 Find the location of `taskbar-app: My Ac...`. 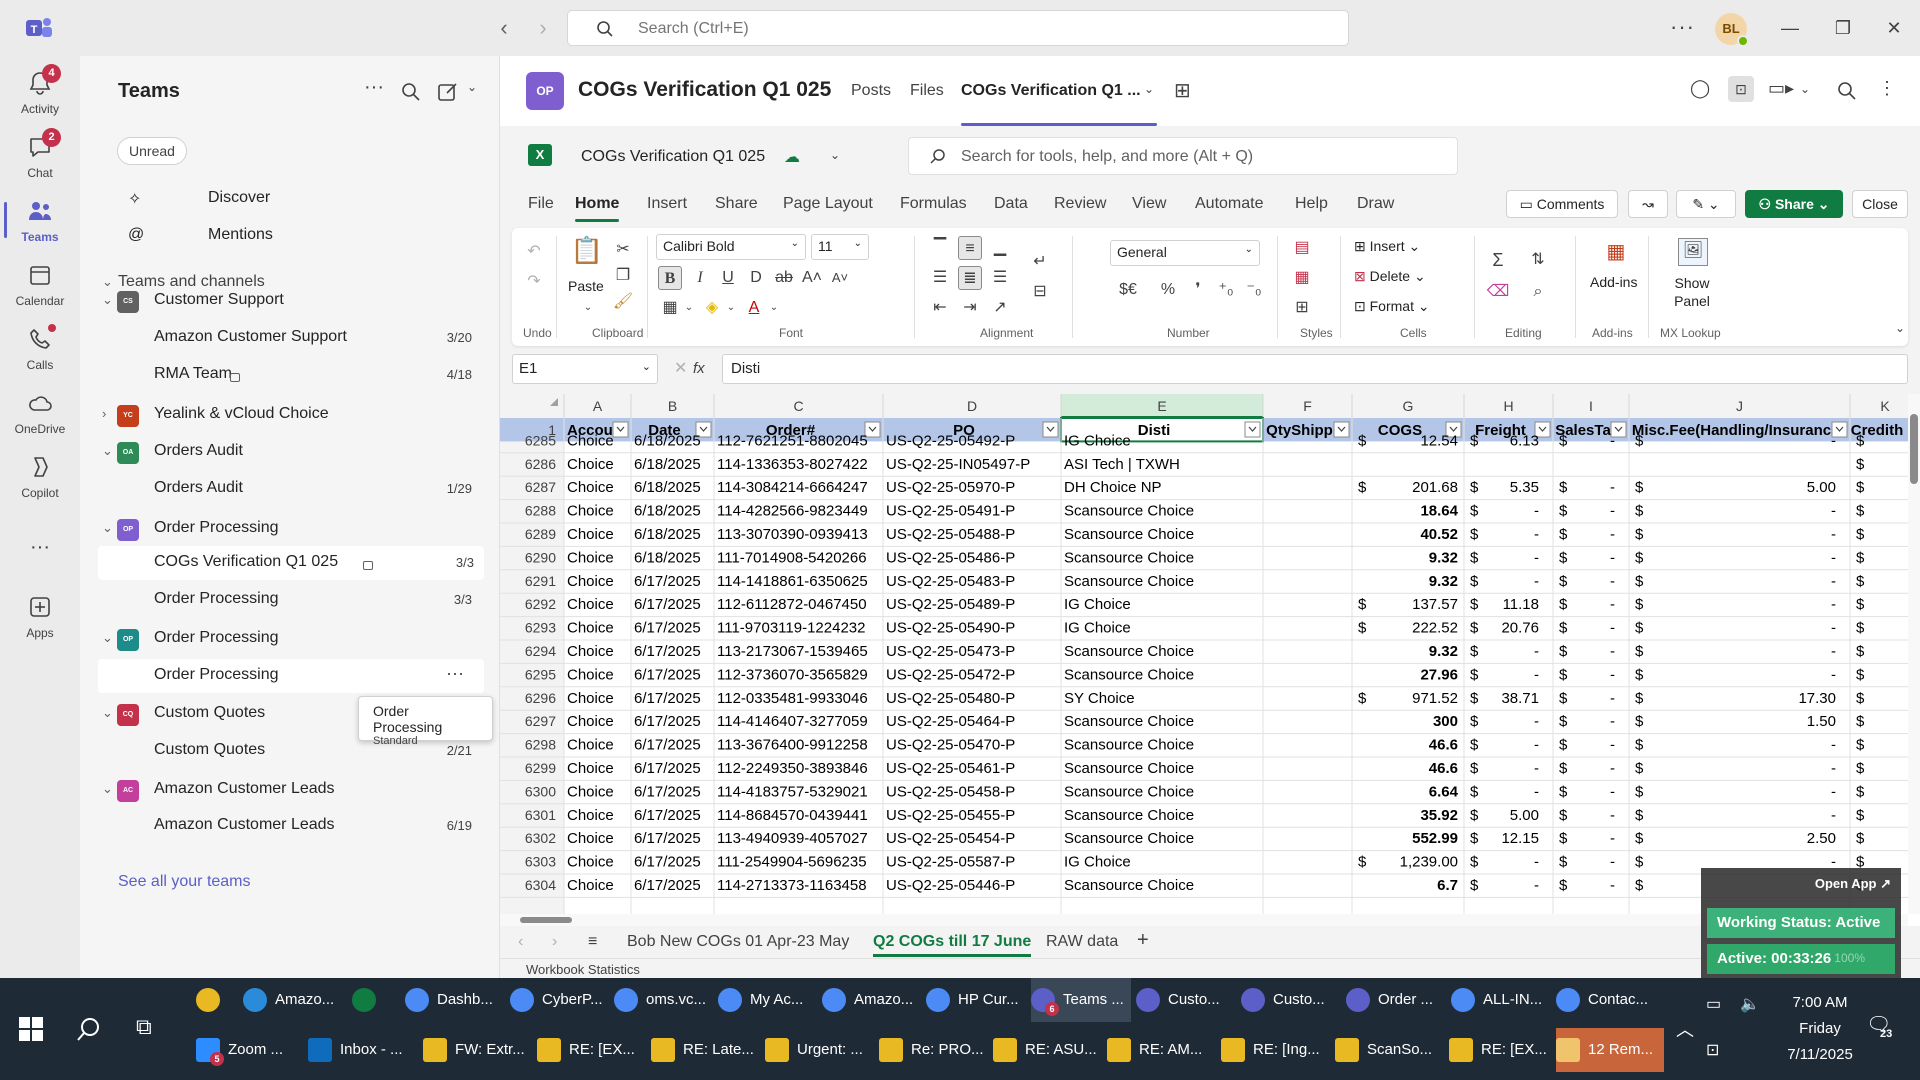

taskbar-app: My Ac... is located at coordinates (768, 1000).